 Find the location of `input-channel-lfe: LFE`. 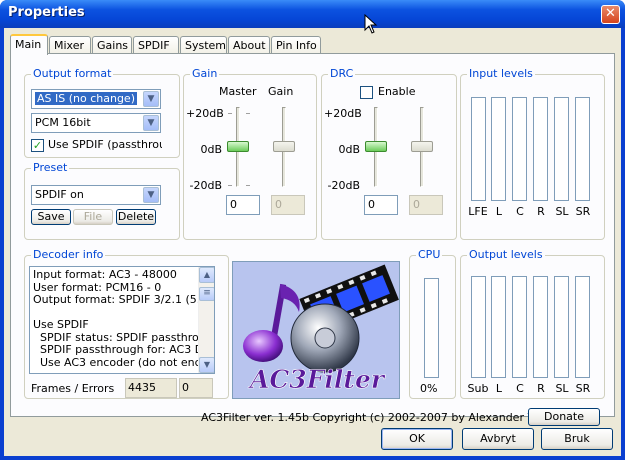

input-channel-lfe: LFE is located at coordinates (478, 211).